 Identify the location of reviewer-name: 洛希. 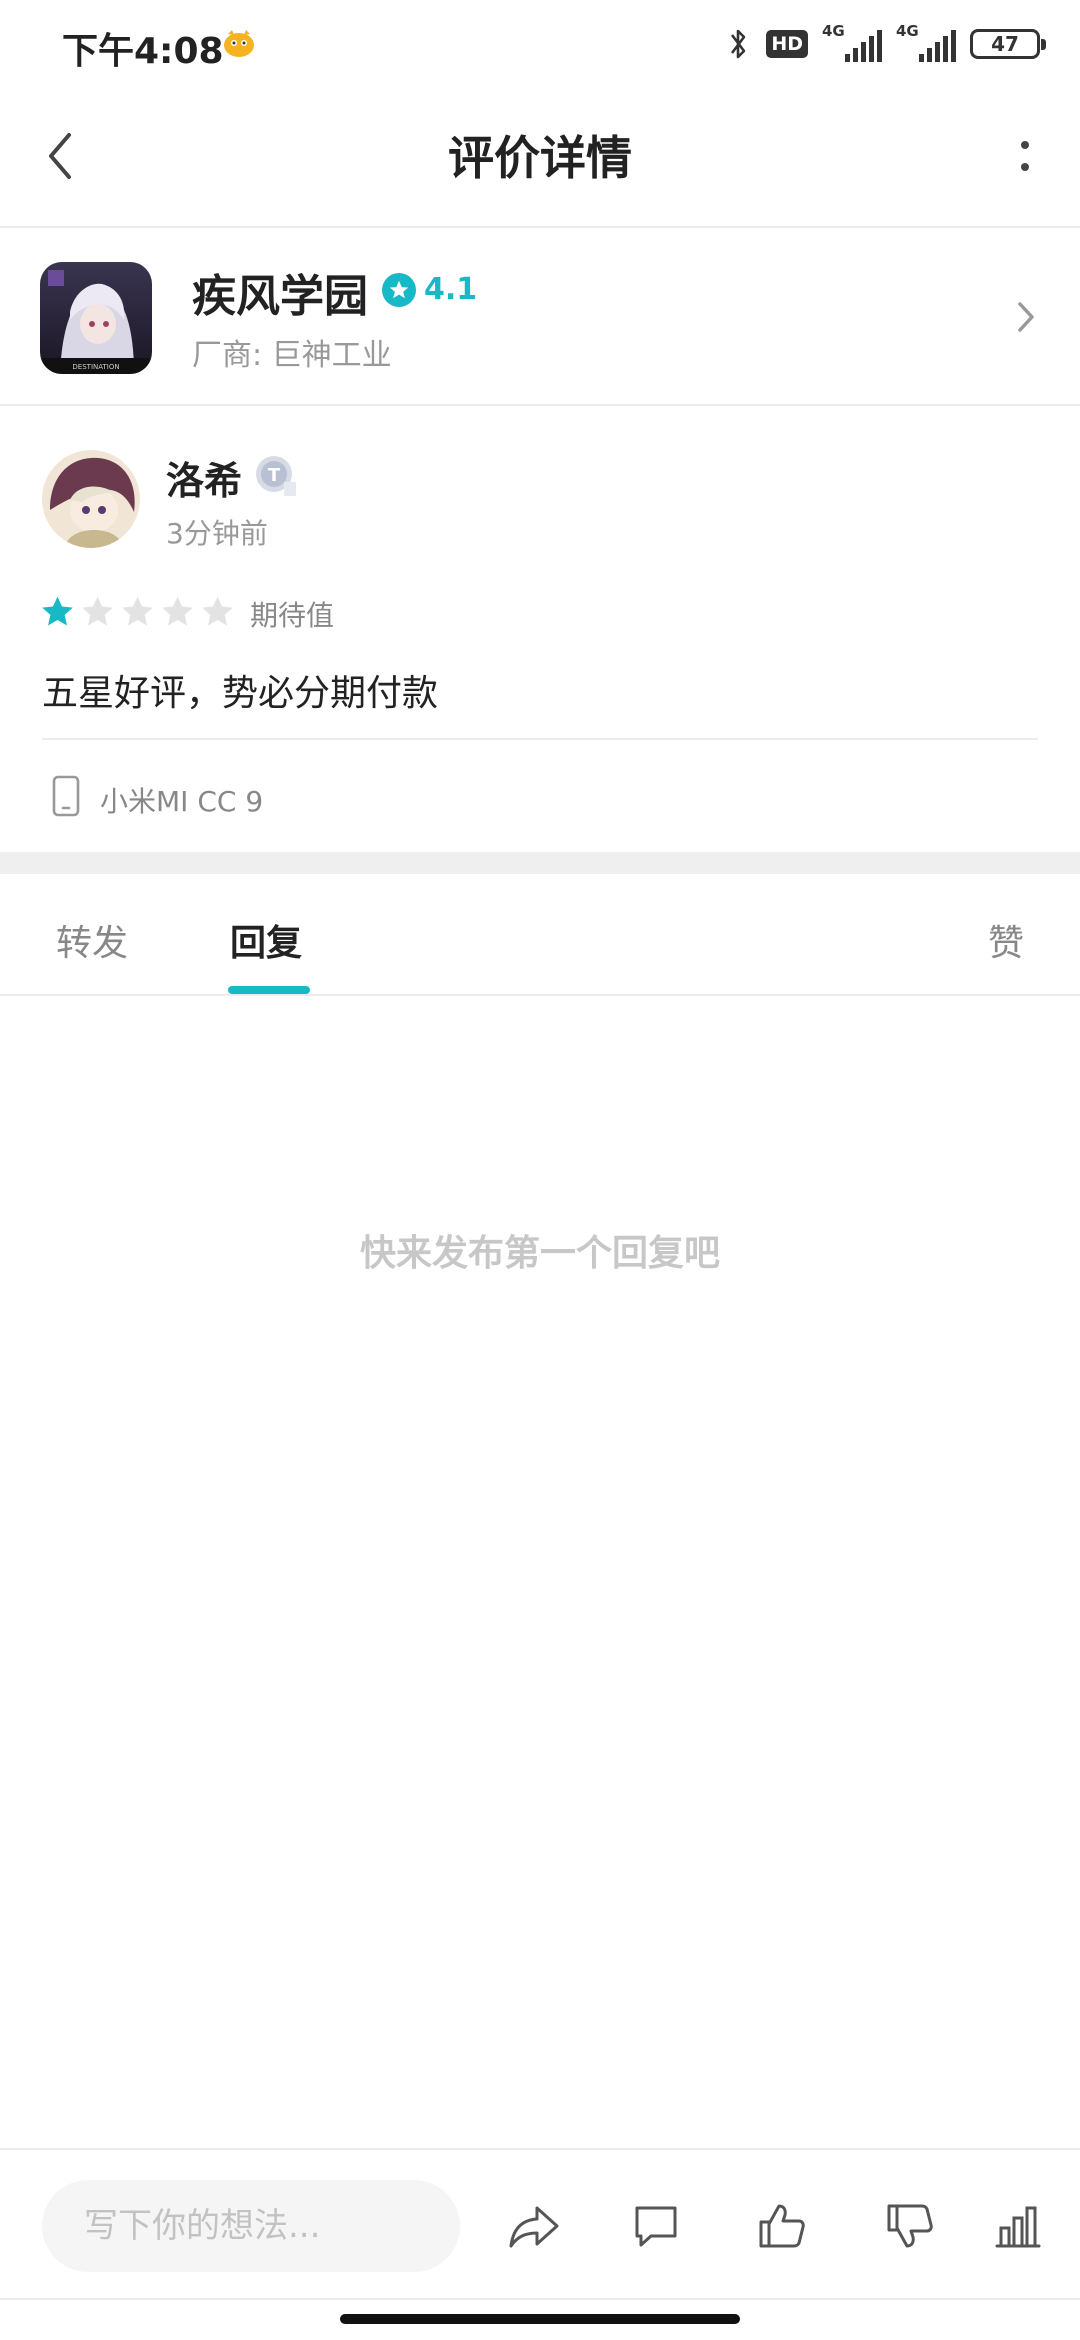
(204, 477).